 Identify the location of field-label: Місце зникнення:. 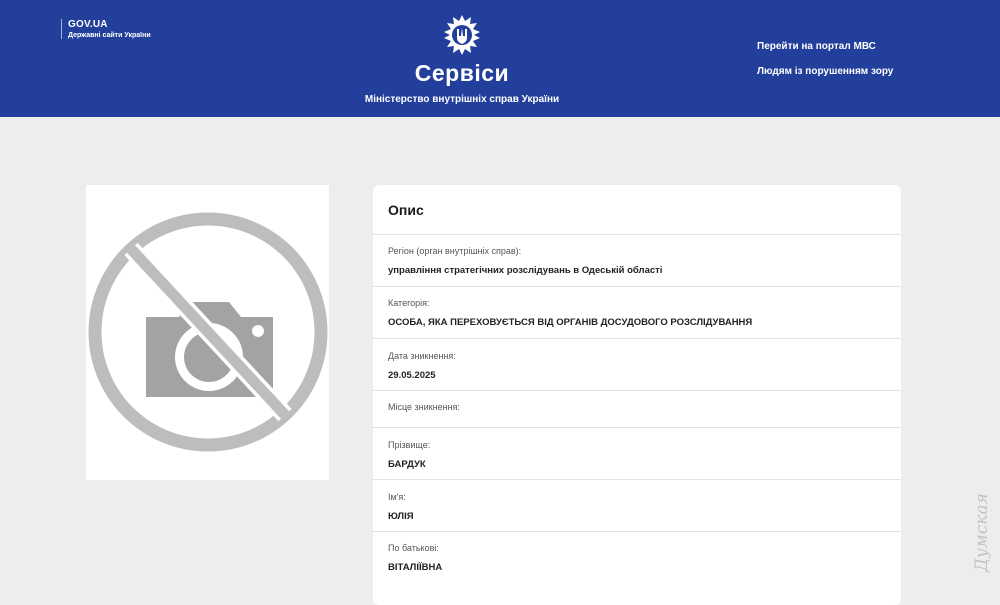
(424, 407).